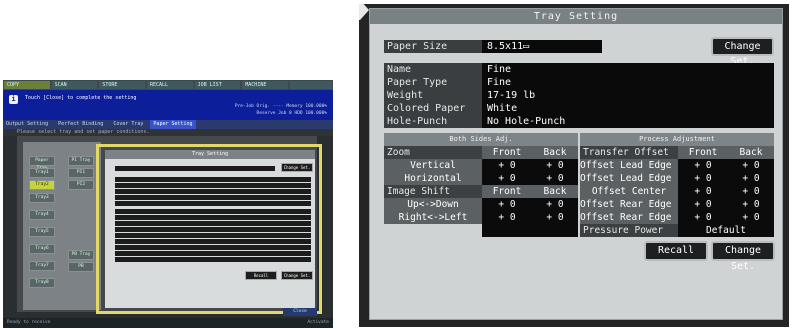  What do you see at coordinates (364, 12) in the screenshot?
I see `corner-arrow-icon` at bounding box center [364, 12].